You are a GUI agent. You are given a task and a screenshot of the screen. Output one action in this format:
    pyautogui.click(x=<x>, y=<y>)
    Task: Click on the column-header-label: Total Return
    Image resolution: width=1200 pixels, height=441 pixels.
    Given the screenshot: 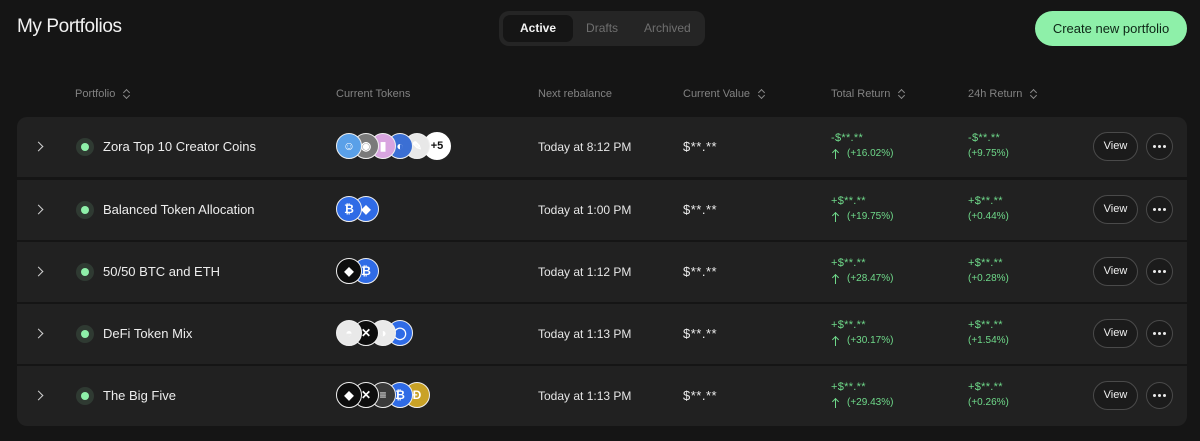 What is the action you would take?
    pyautogui.click(x=861, y=94)
    